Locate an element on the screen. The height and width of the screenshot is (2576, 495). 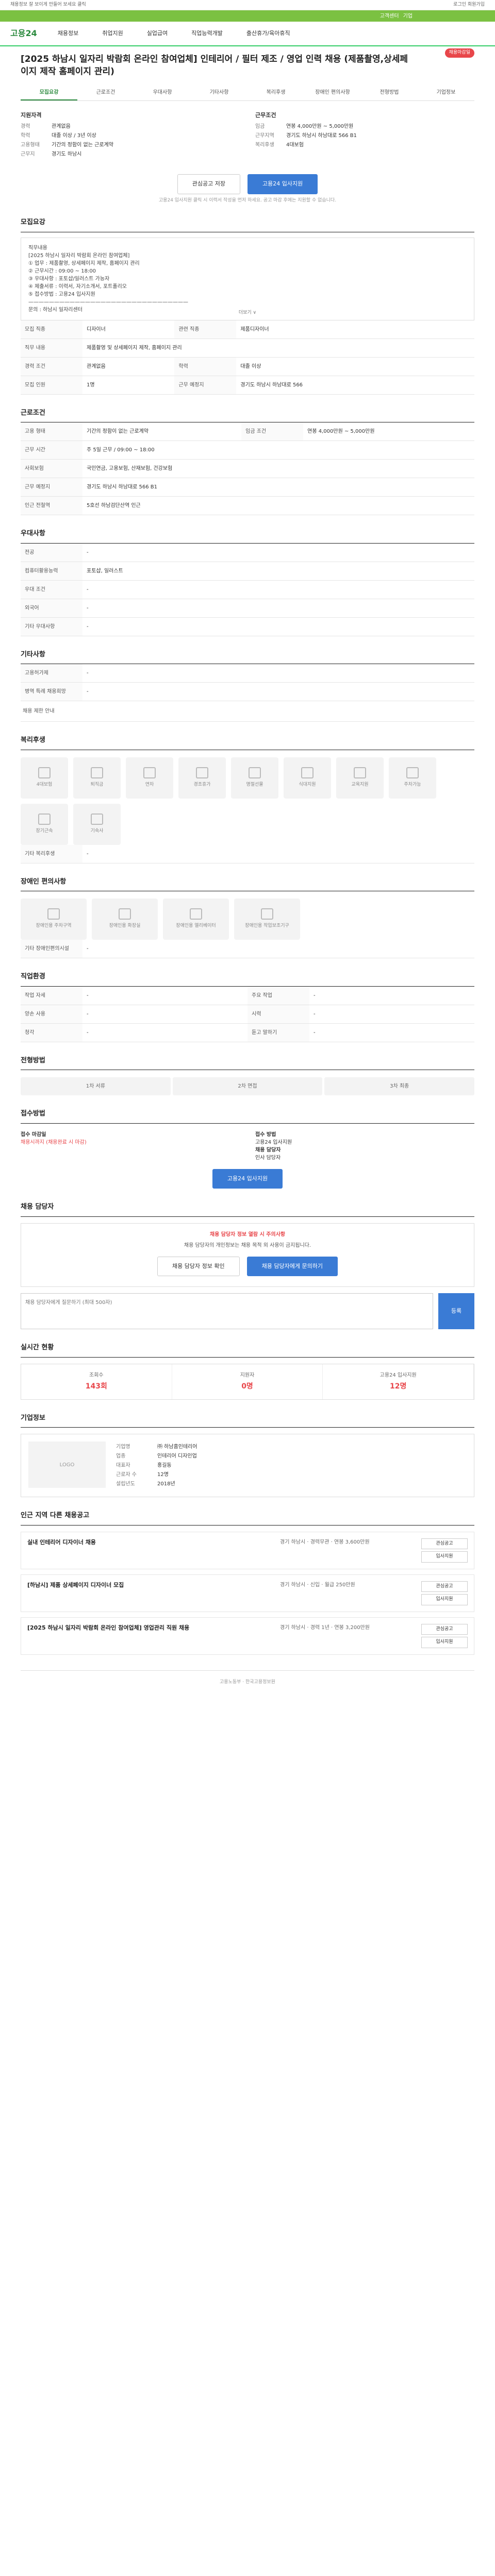
section-title: 실시간 현황 is located at coordinates (247, 1350).